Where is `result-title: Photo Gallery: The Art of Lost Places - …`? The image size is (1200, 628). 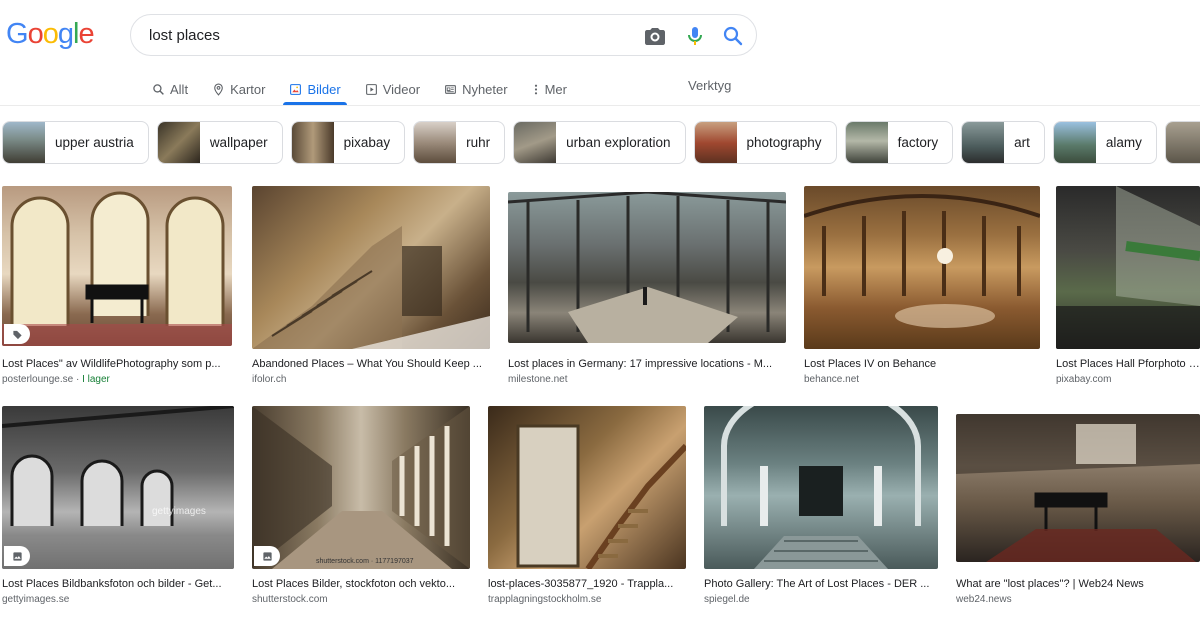 result-title: Photo Gallery: The Art of Lost Places - … is located at coordinates (820, 584).